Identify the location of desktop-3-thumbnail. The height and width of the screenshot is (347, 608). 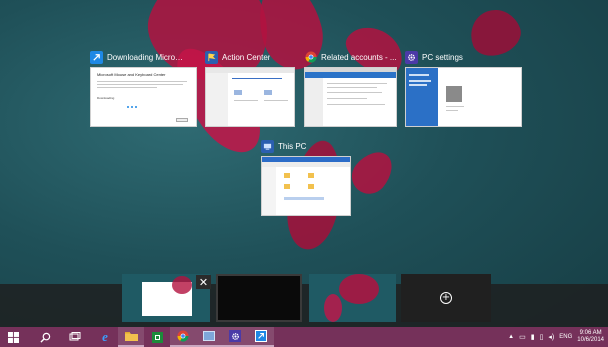
(352, 298).